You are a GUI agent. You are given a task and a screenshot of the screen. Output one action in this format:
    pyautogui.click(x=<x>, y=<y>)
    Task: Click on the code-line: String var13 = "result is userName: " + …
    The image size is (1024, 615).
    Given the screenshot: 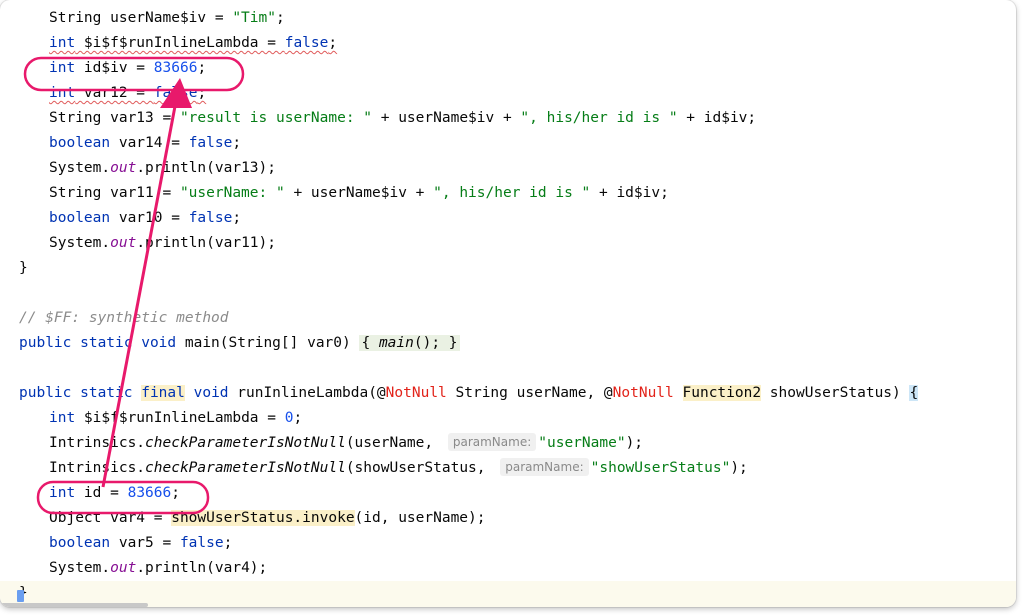 What is the action you would take?
    pyautogui.click(x=508, y=118)
    